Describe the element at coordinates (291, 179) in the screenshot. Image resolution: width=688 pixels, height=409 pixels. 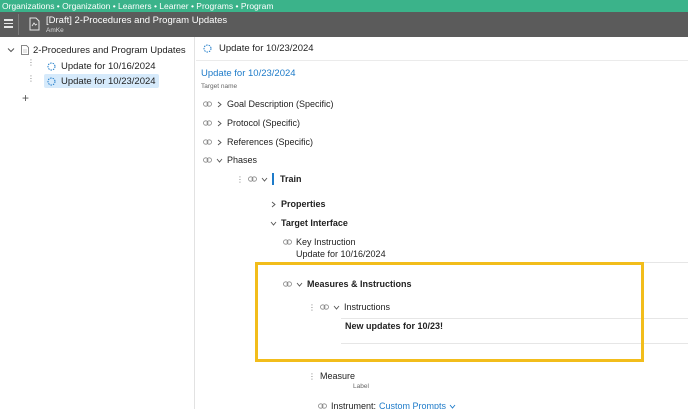
I see `phase-label: Train` at that location.